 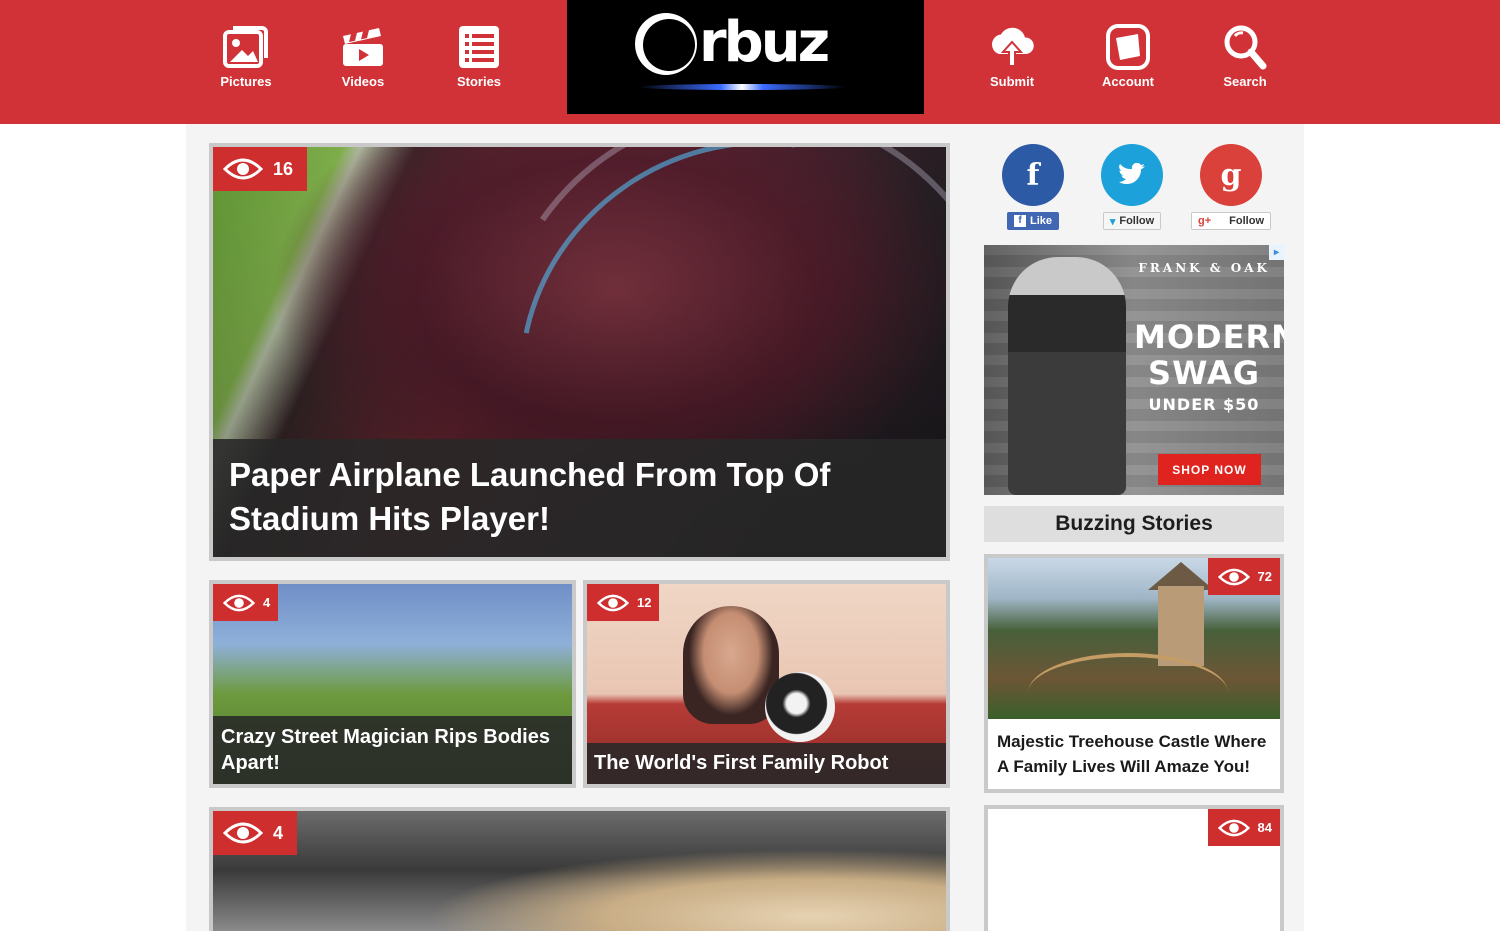 I want to click on nav-submit: Submit, so click(x=1012, y=56).